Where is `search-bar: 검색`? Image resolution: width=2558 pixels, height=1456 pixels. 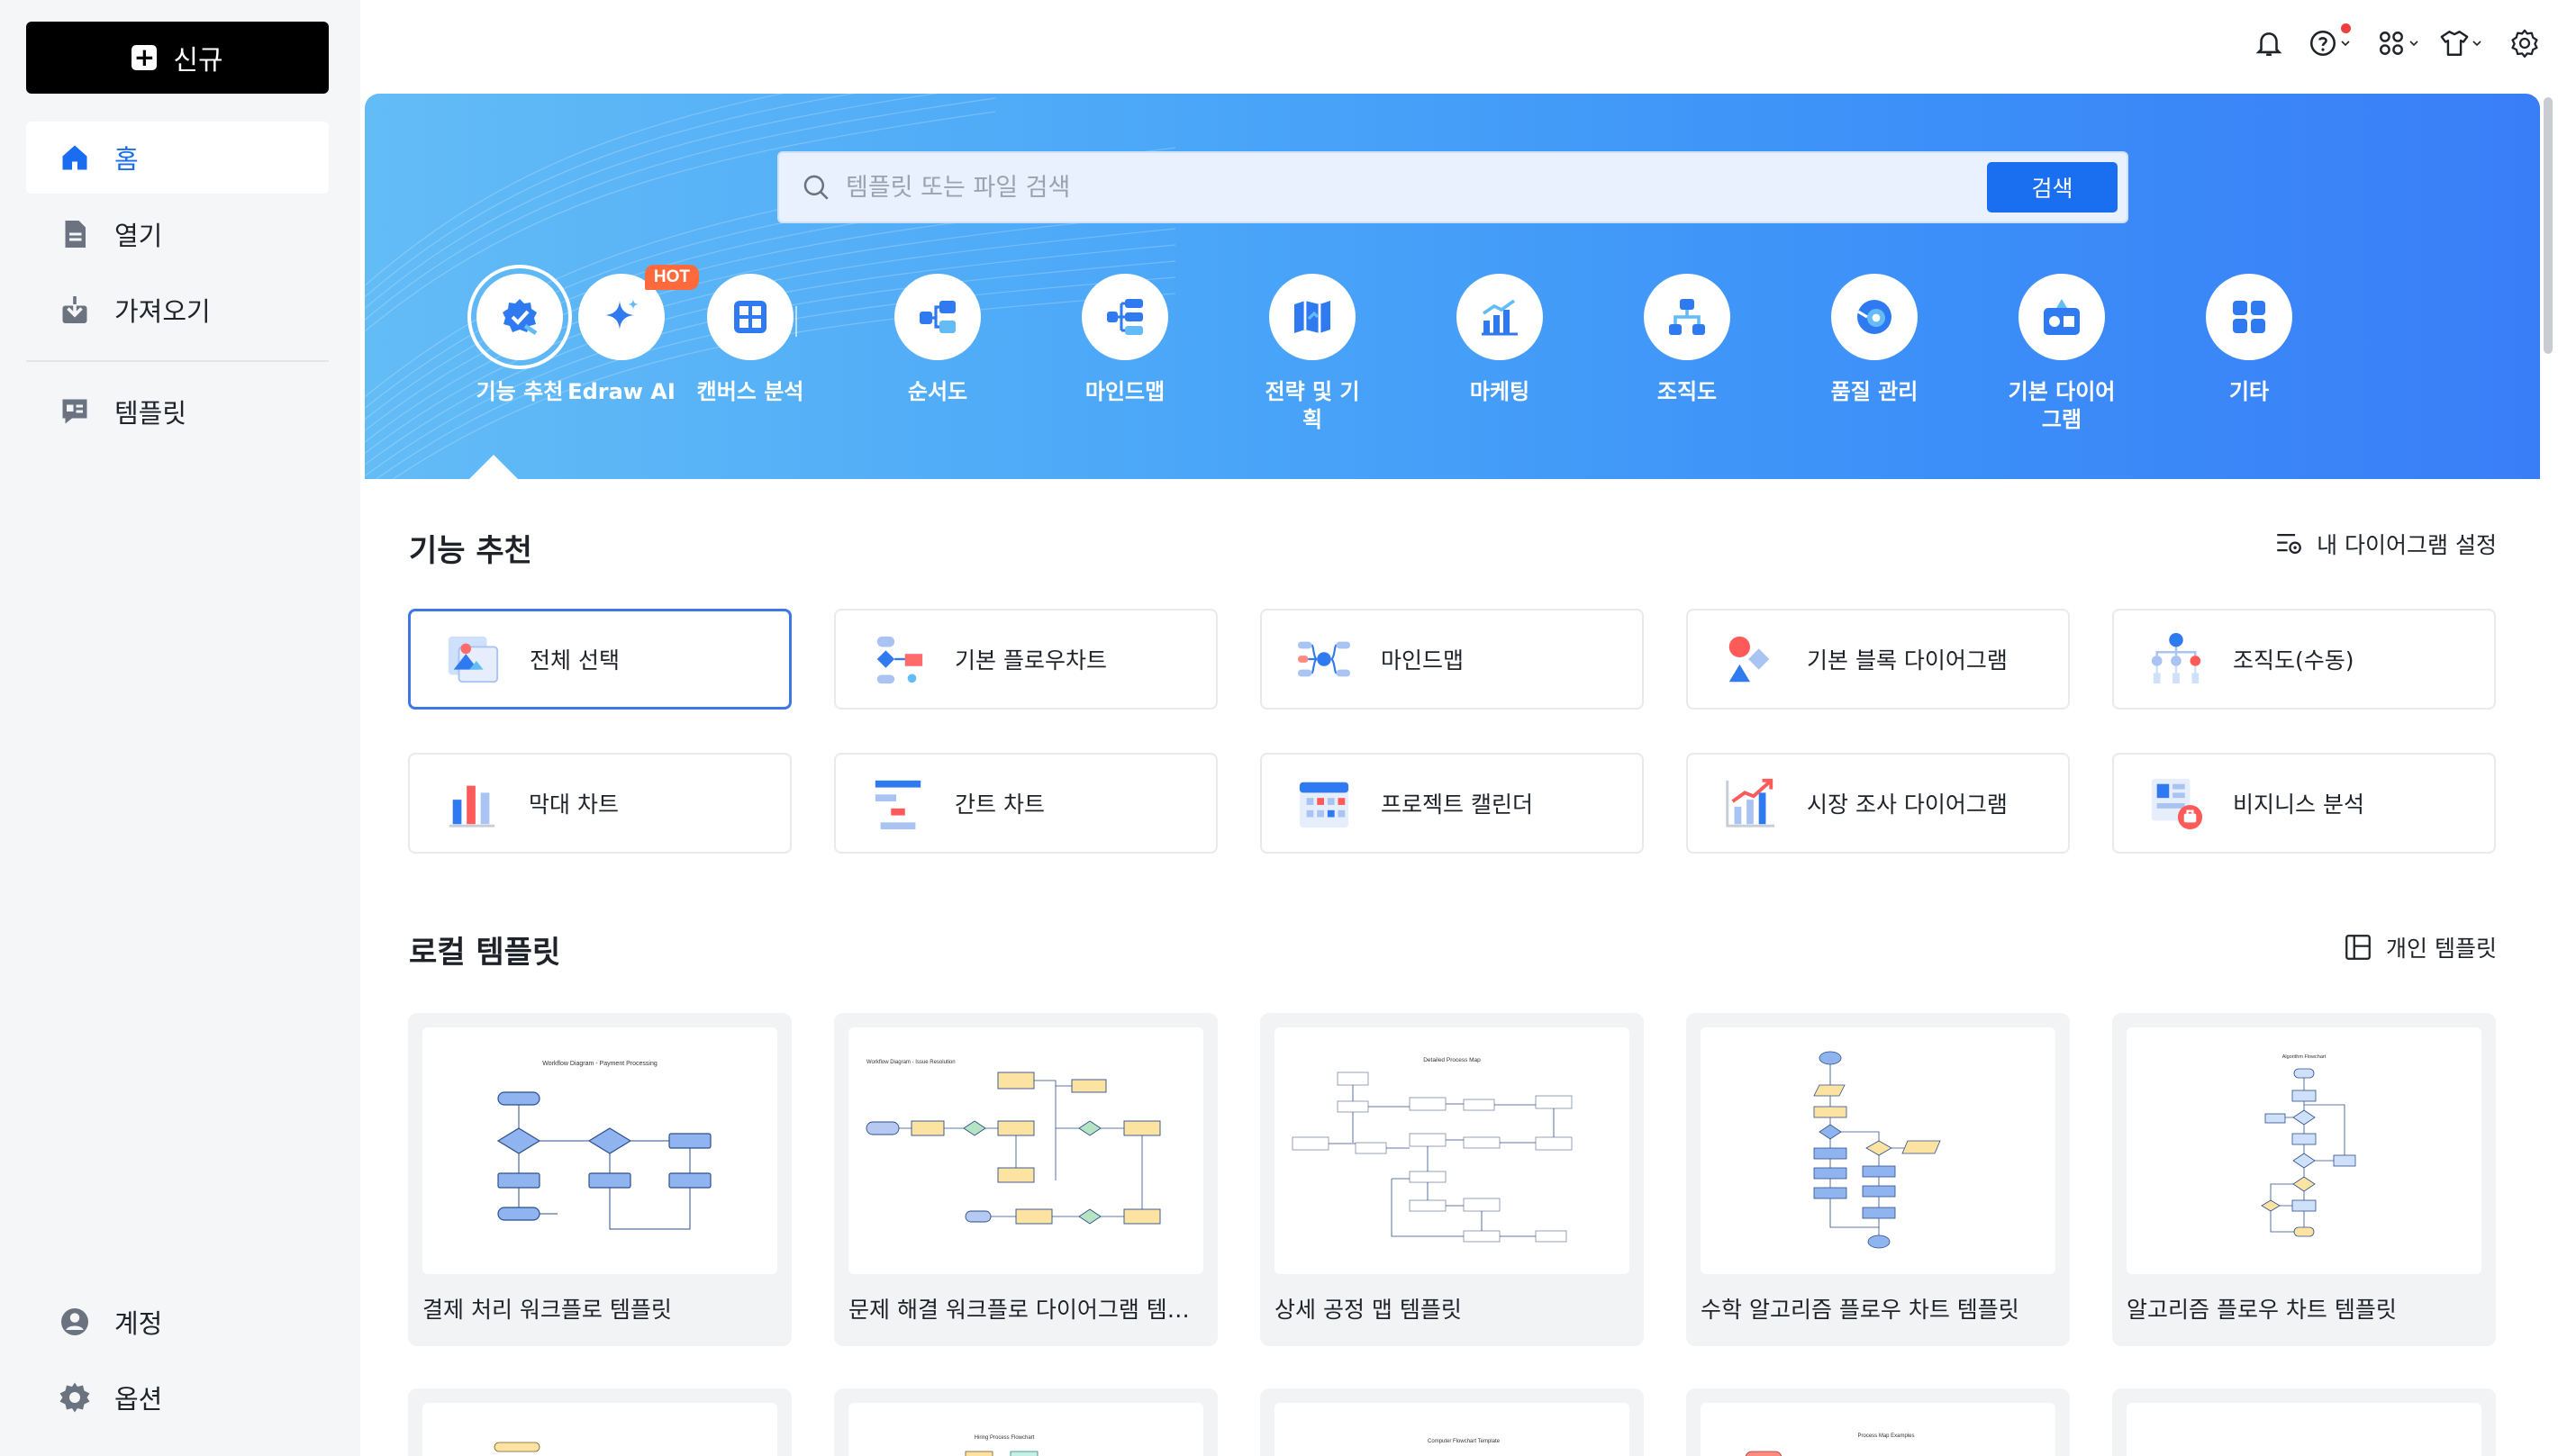 search-bar: 검색 is located at coordinates (1452, 187).